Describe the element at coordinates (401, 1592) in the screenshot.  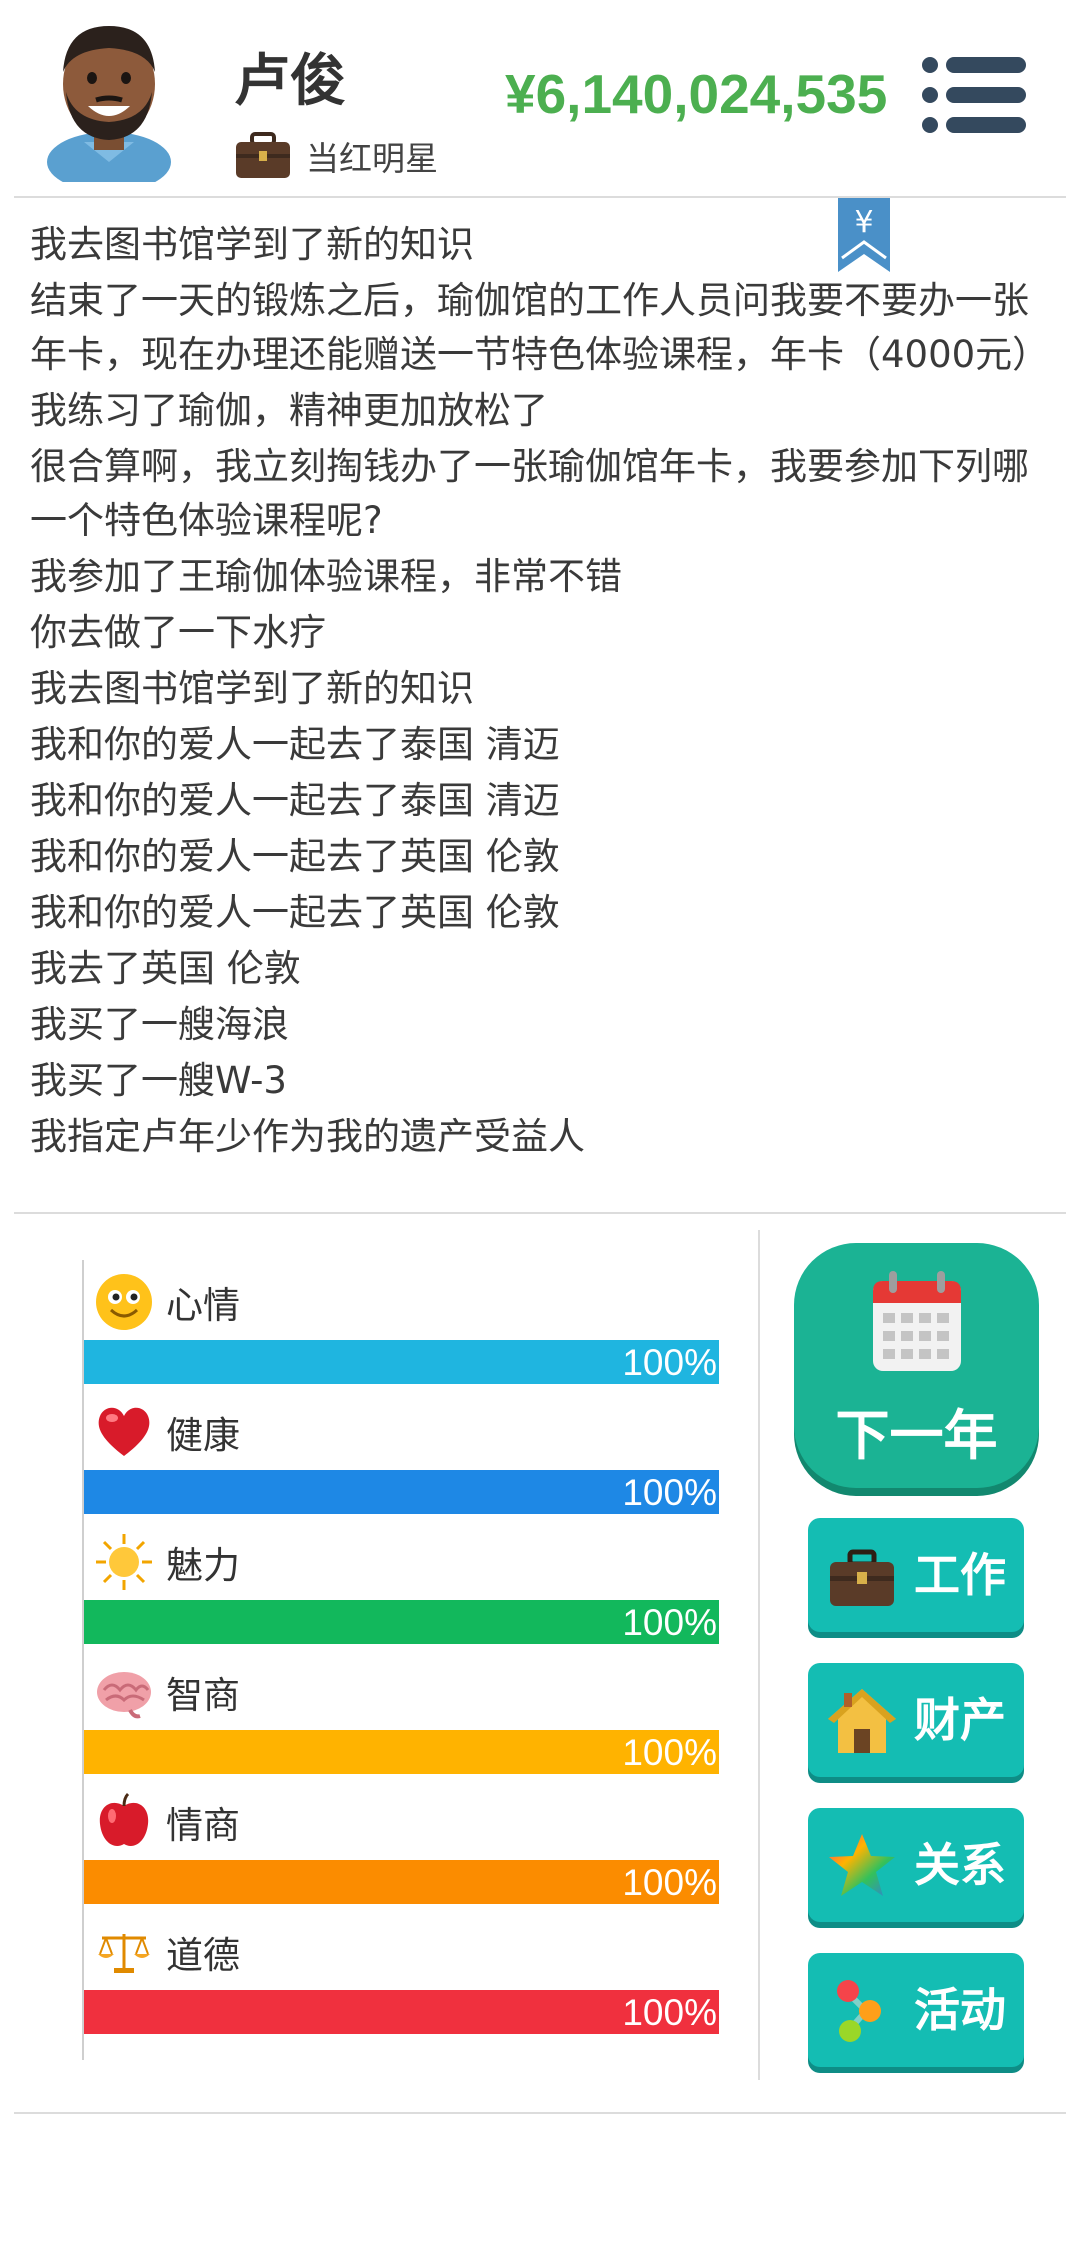
I see `stat-charm: 魅力 100%` at that location.